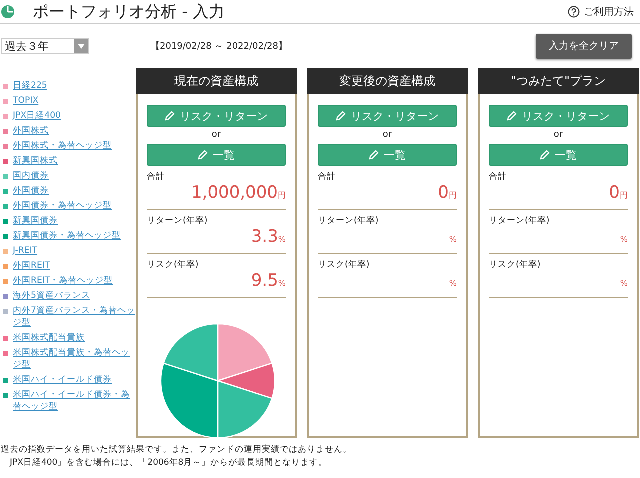 The width and height of the screenshot is (640, 478). What do you see at coordinates (62, 146) in the screenshot?
I see `asset-link: 外国株式・為替ヘッジ型` at bounding box center [62, 146].